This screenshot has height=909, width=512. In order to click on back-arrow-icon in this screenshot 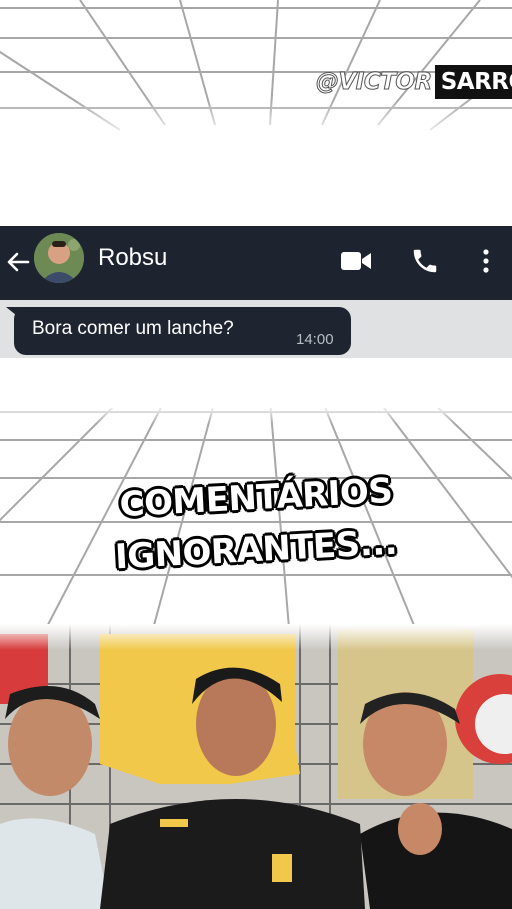, I will do `click(18, 262)`.